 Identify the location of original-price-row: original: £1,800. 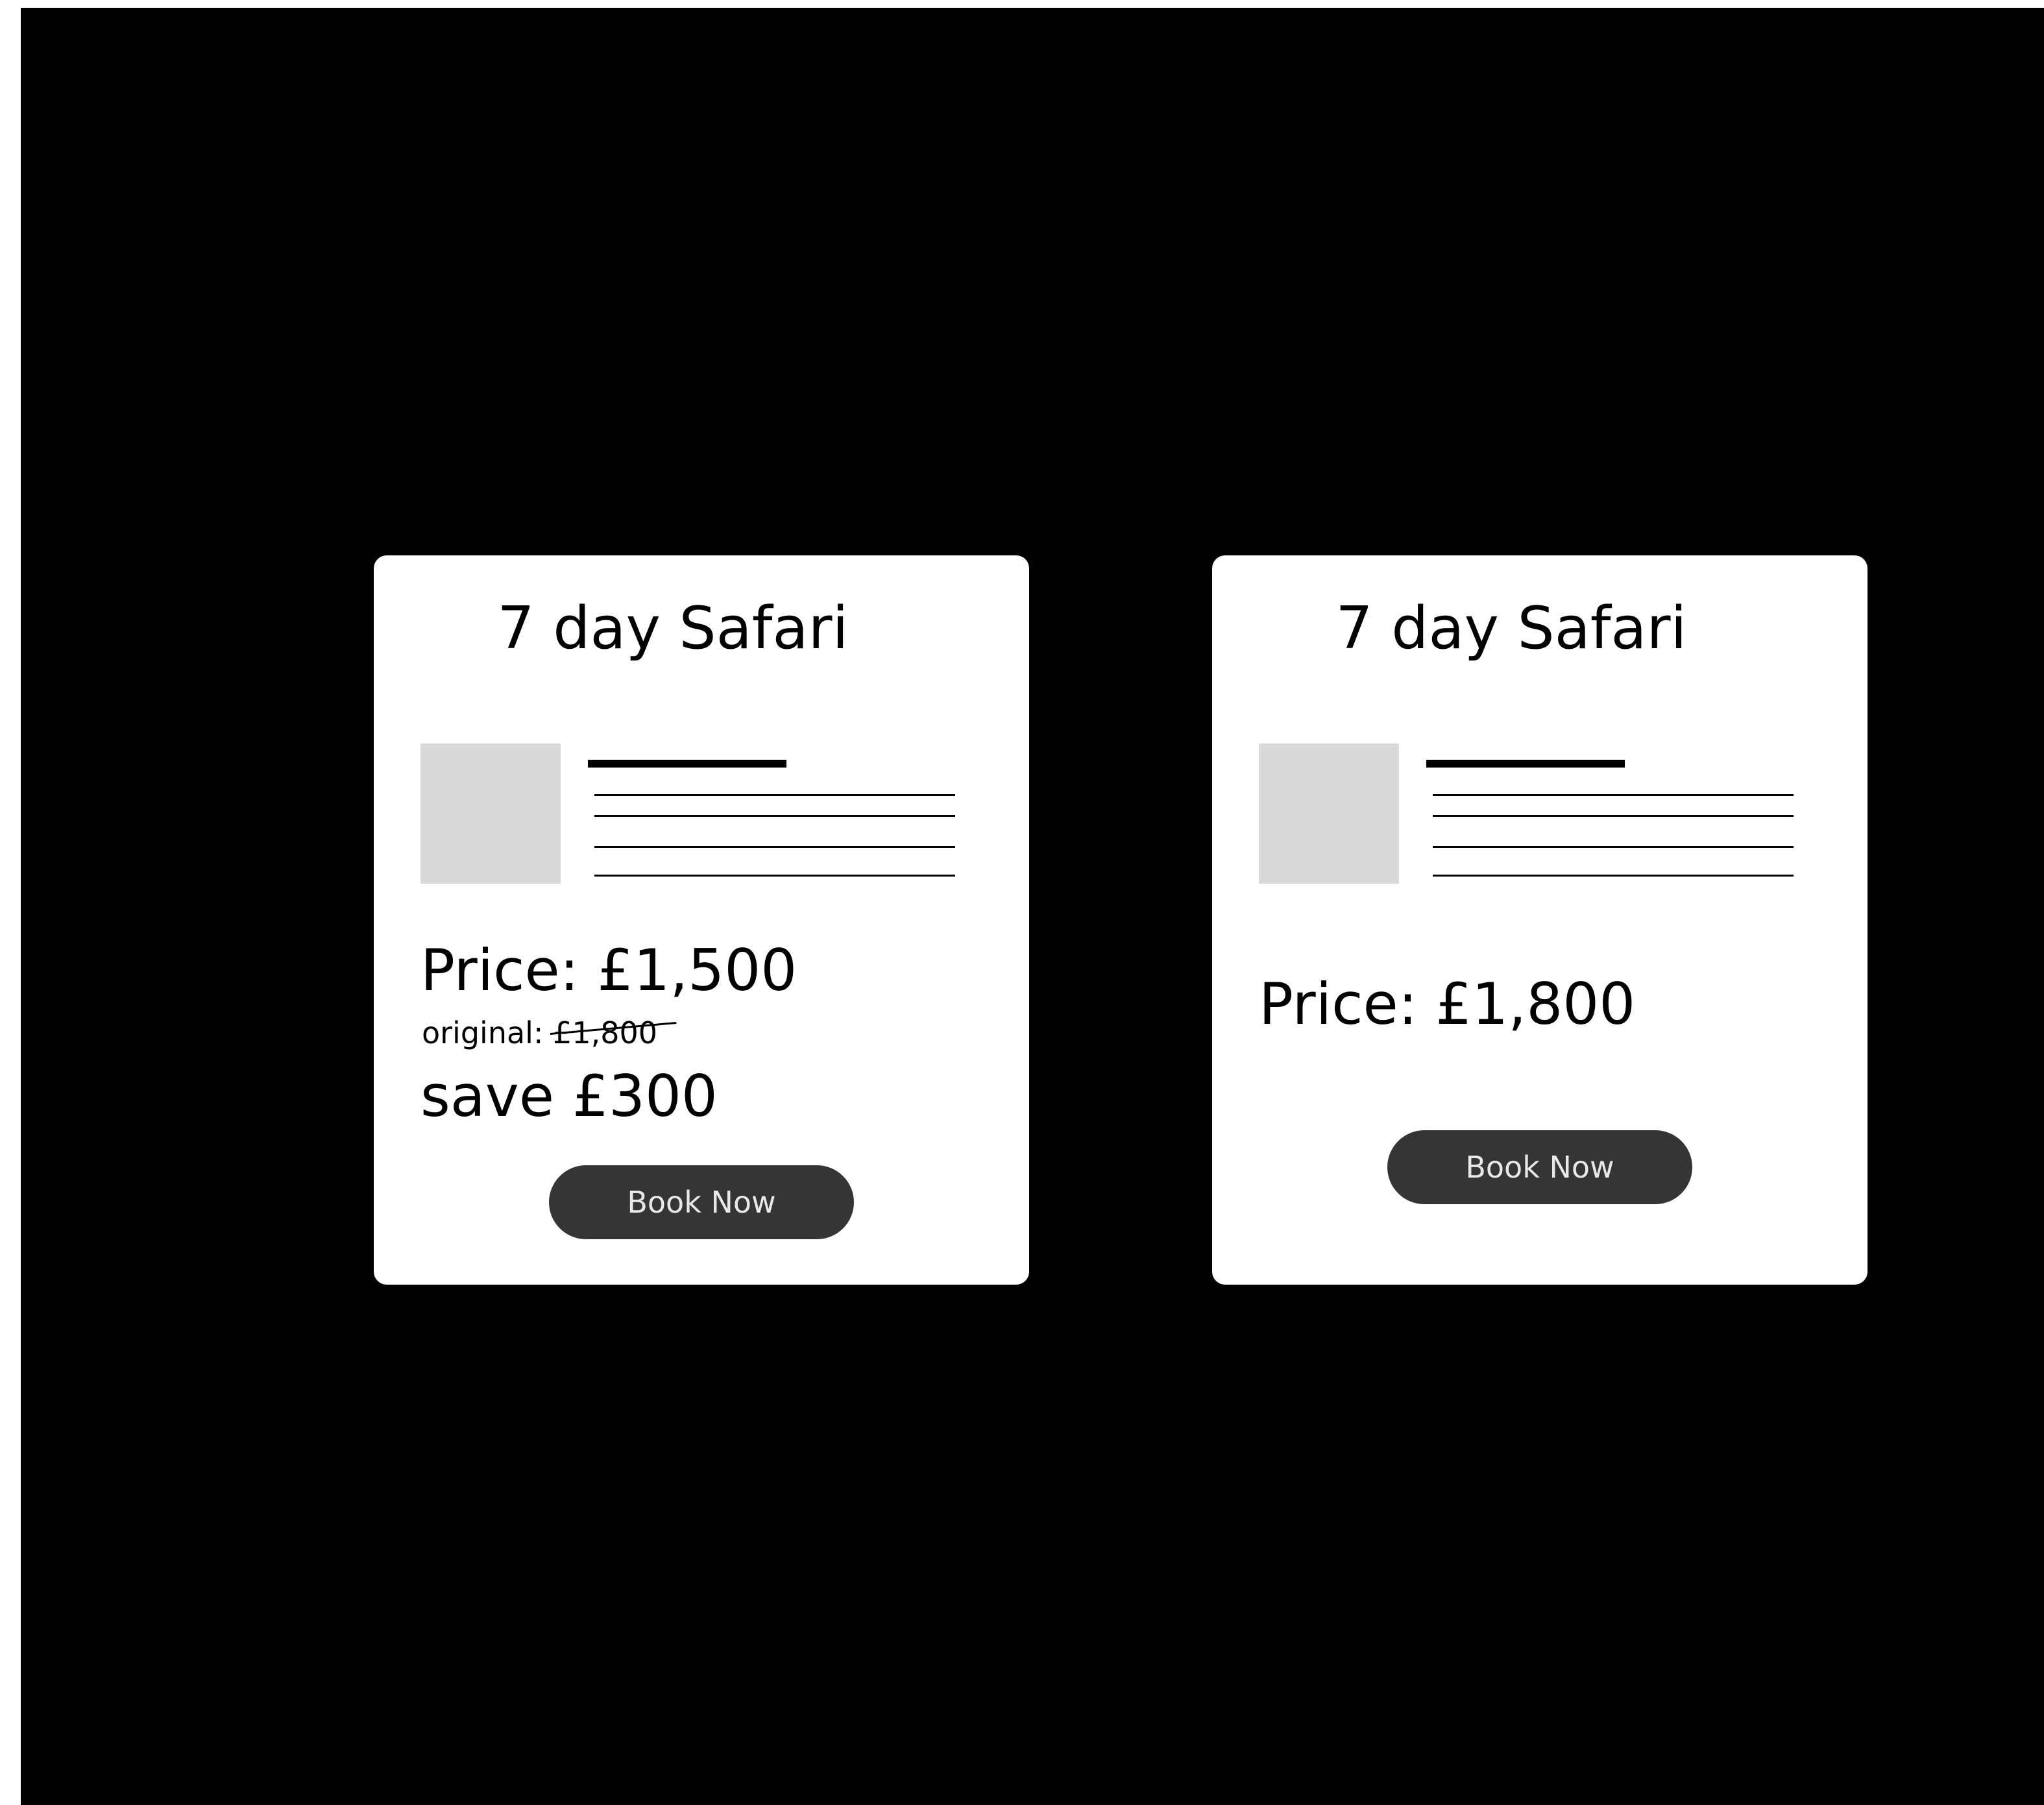
(539, 1032).